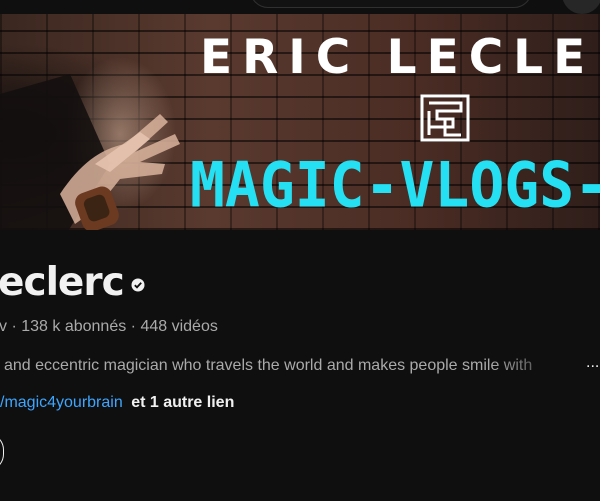 The image size is (600, 501). Describe the element at coordinates (179, 326) in the screenshot. I see `video-count: 448 vidéos` at that location.